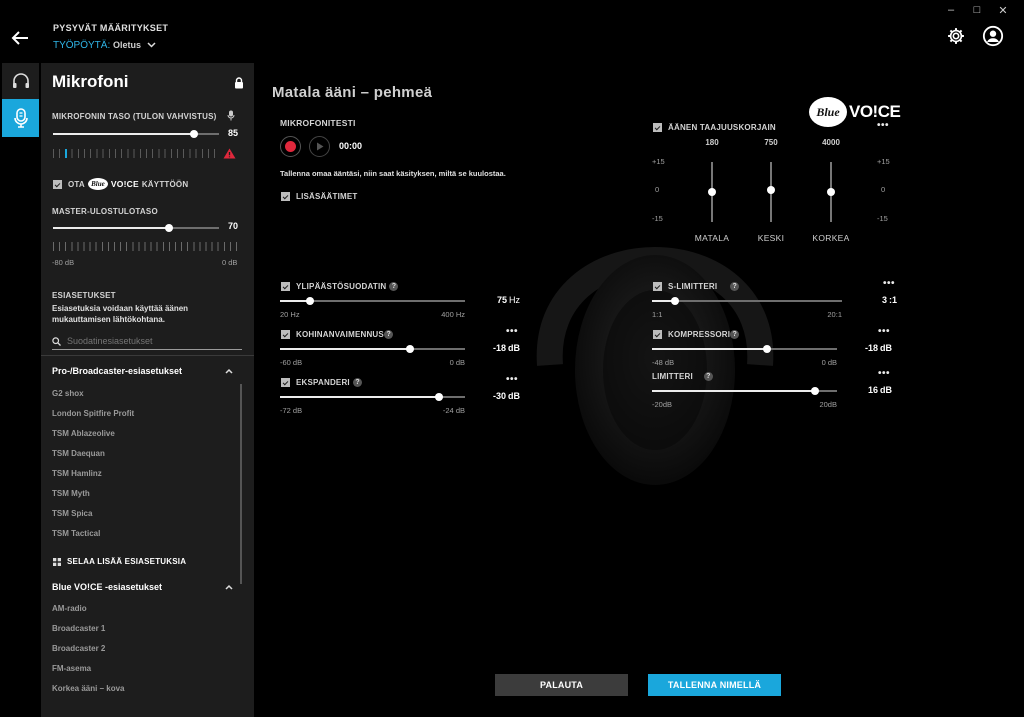 The width and height of the screenshot is (1024, 717). I want to click on maximize-button: □, so click(977, 10).